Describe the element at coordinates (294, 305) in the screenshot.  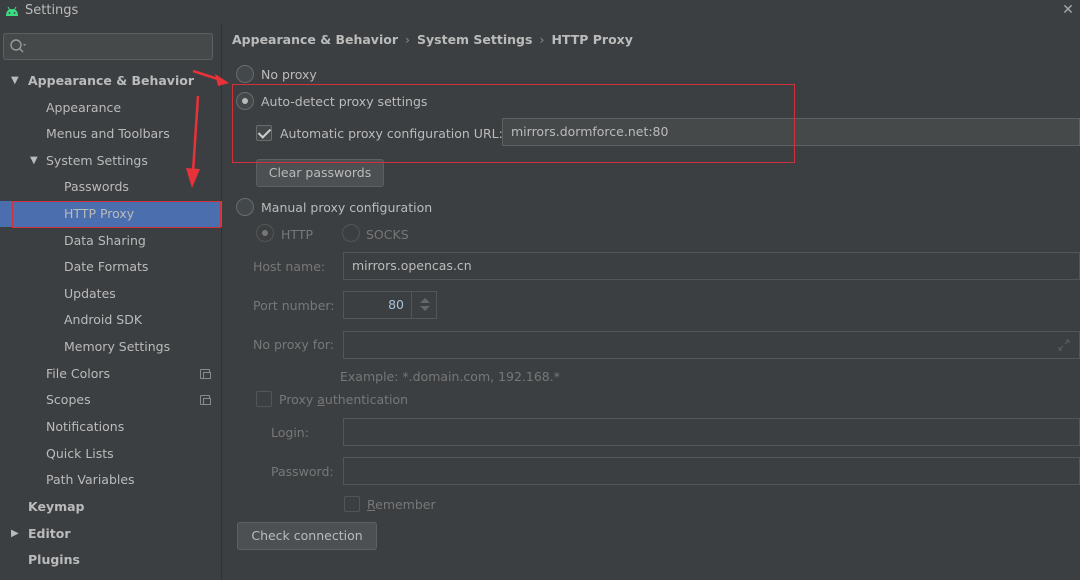
I see `port-number-label: Port number:` at that location.